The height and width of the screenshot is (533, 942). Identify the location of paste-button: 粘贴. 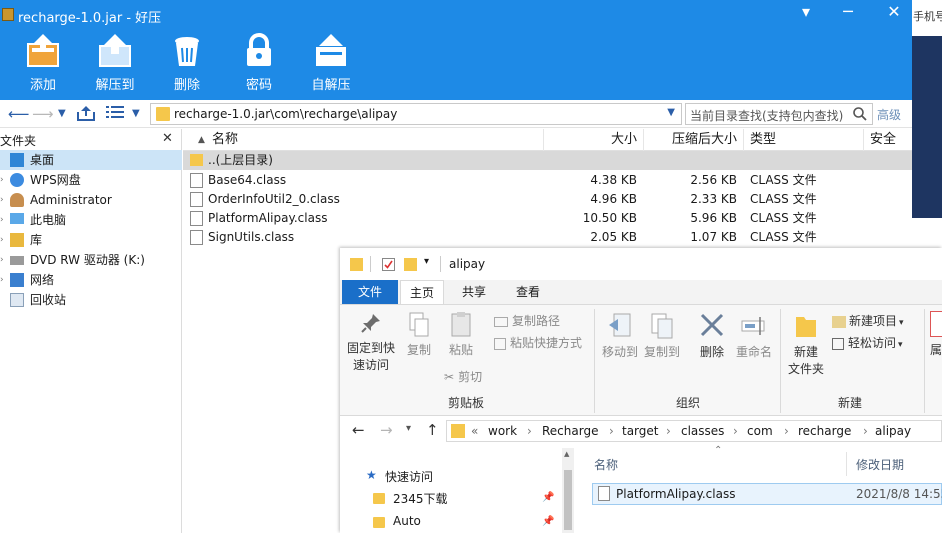
(461, 334).